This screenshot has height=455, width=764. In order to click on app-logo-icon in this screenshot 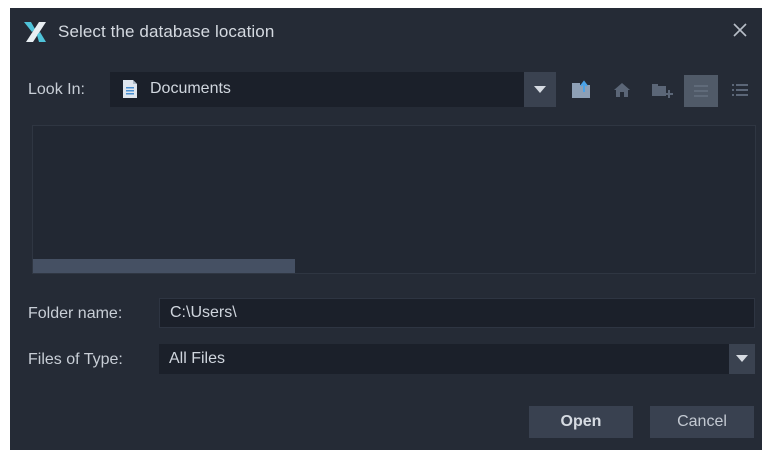, I will do `click(35, 32)`.